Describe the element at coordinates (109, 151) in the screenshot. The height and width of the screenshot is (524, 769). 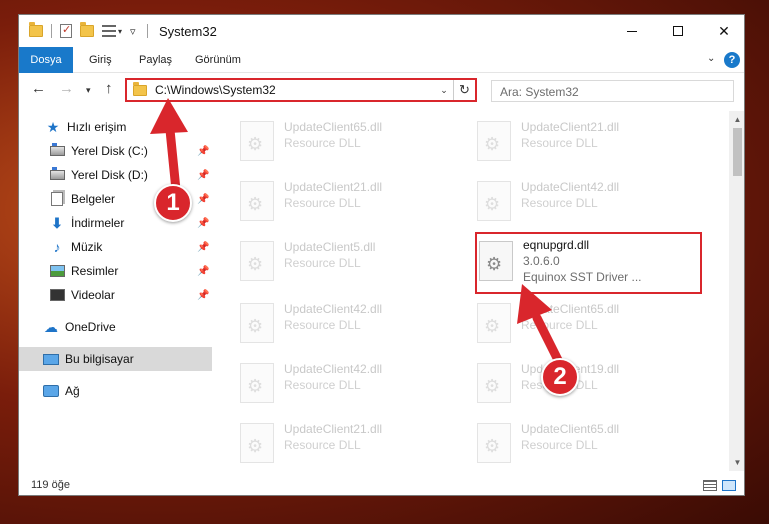
I see `sidebar-item-label: Yerel Disk (C:)` at that location.